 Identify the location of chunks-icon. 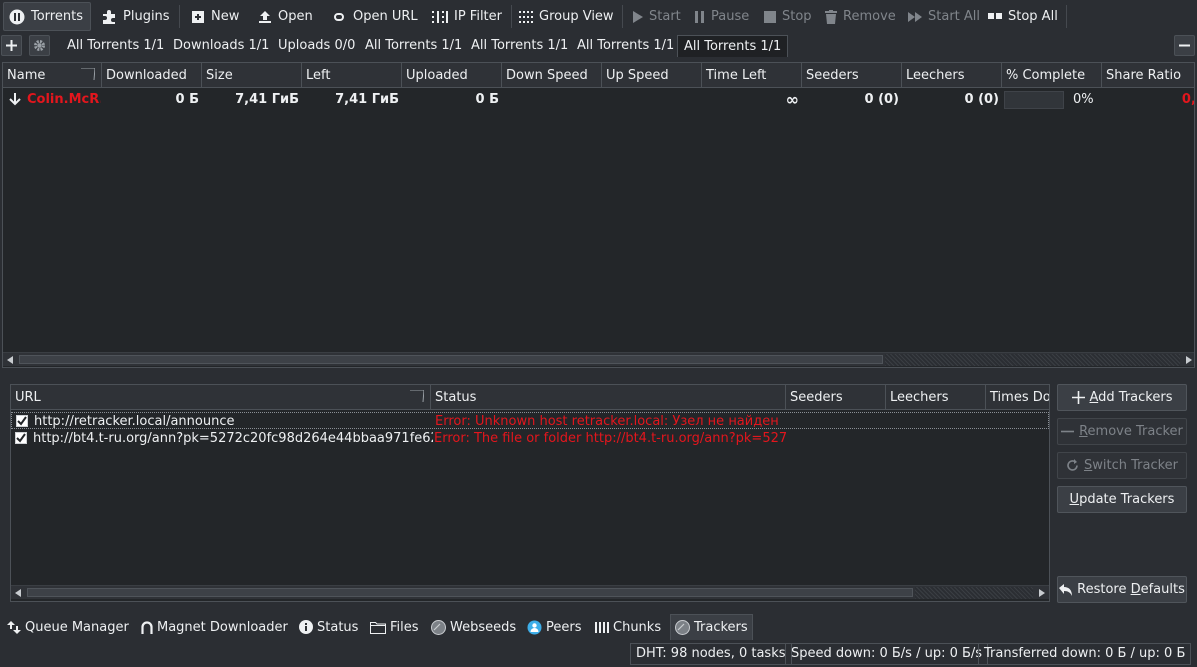
(602, 627).